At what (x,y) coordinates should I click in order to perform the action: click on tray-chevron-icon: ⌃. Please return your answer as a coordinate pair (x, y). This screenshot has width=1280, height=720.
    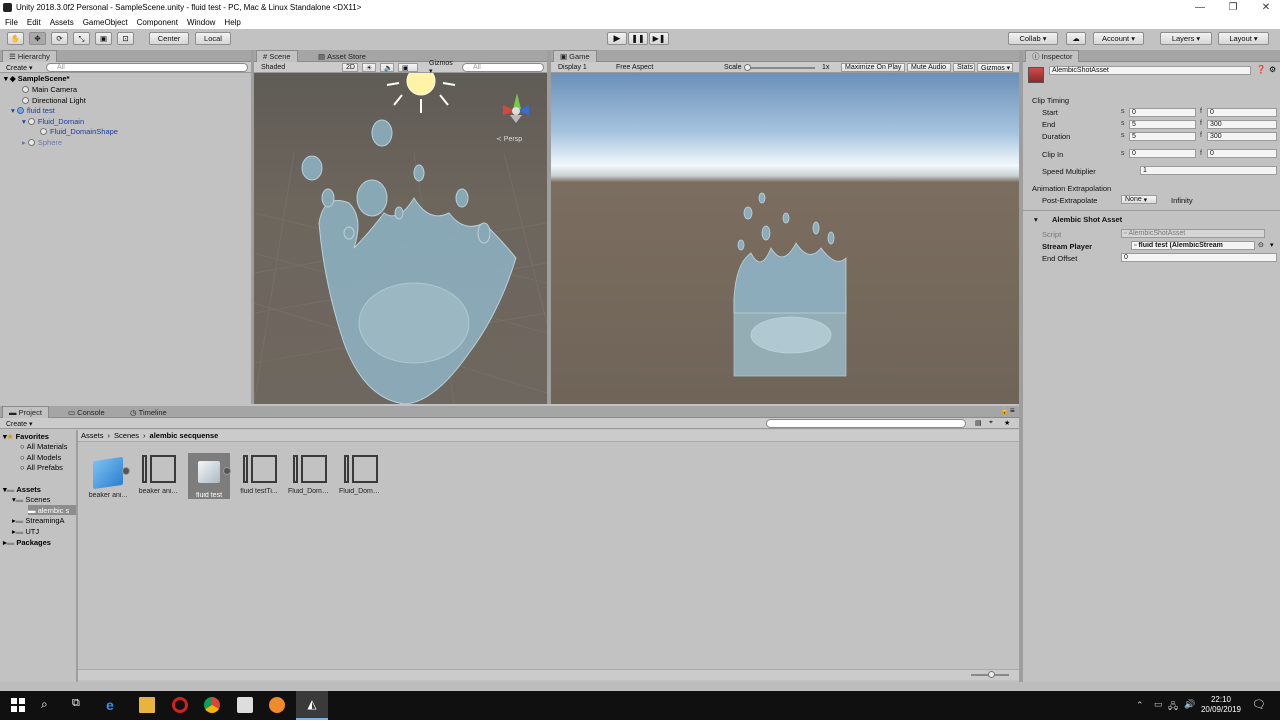
    Looking at the image, I should click on (1140, 705).